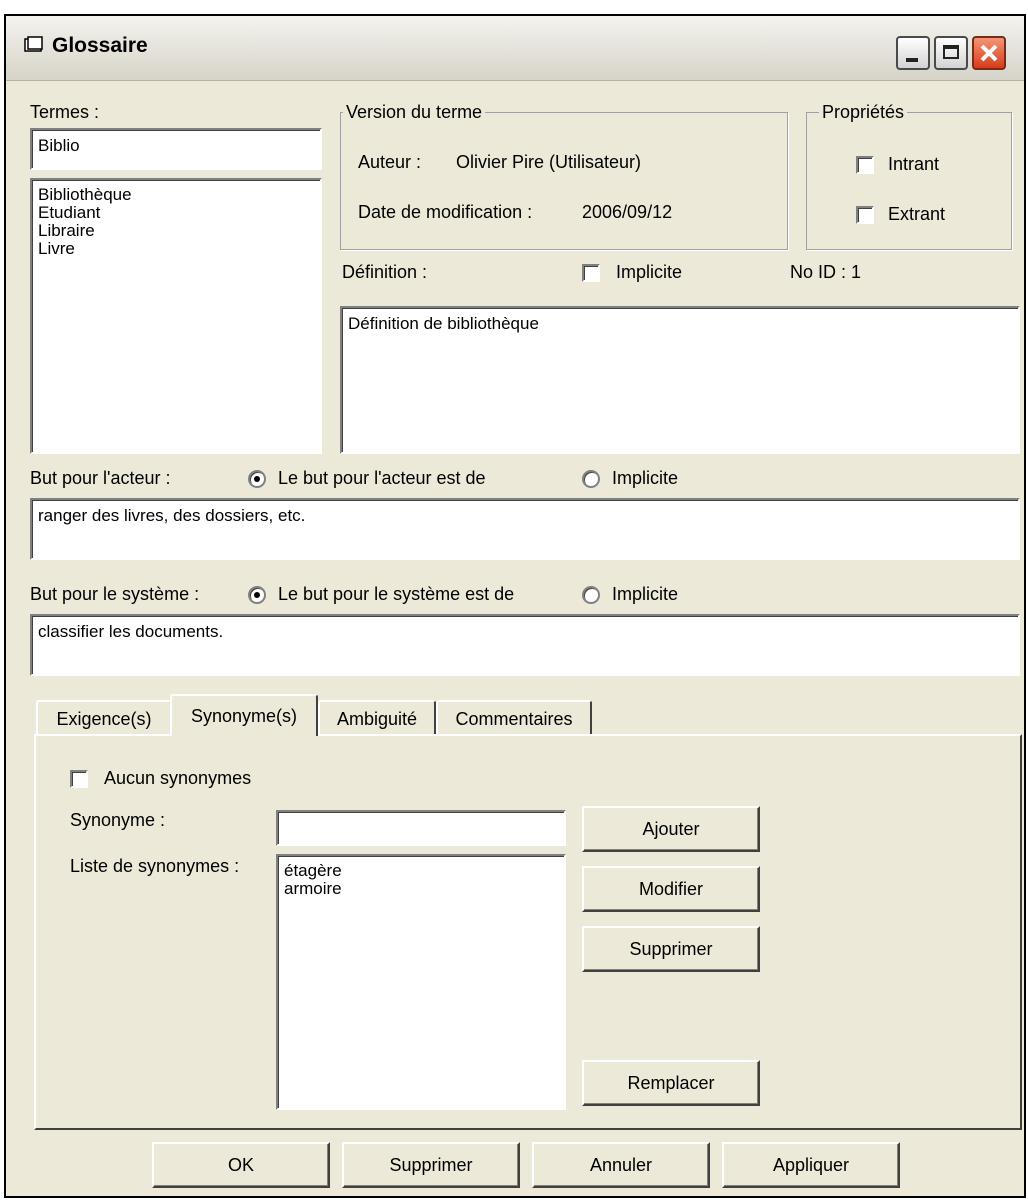 Image resolution: width=1028 pixels, height=1201 pixels. I want to click on remplacer-label: Remplacer, so click(671, 1082).